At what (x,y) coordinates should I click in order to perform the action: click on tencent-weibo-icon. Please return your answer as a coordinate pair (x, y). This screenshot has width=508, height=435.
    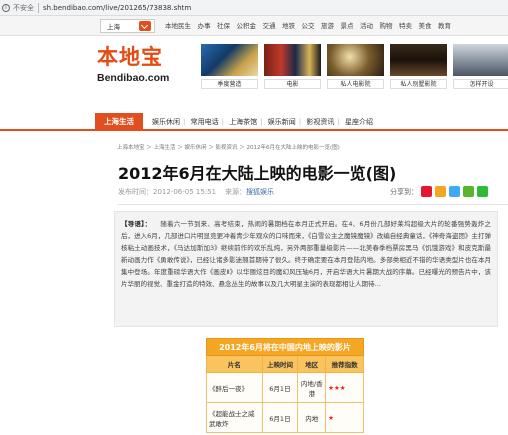
    Looking at the image, I should click on (454, 191).